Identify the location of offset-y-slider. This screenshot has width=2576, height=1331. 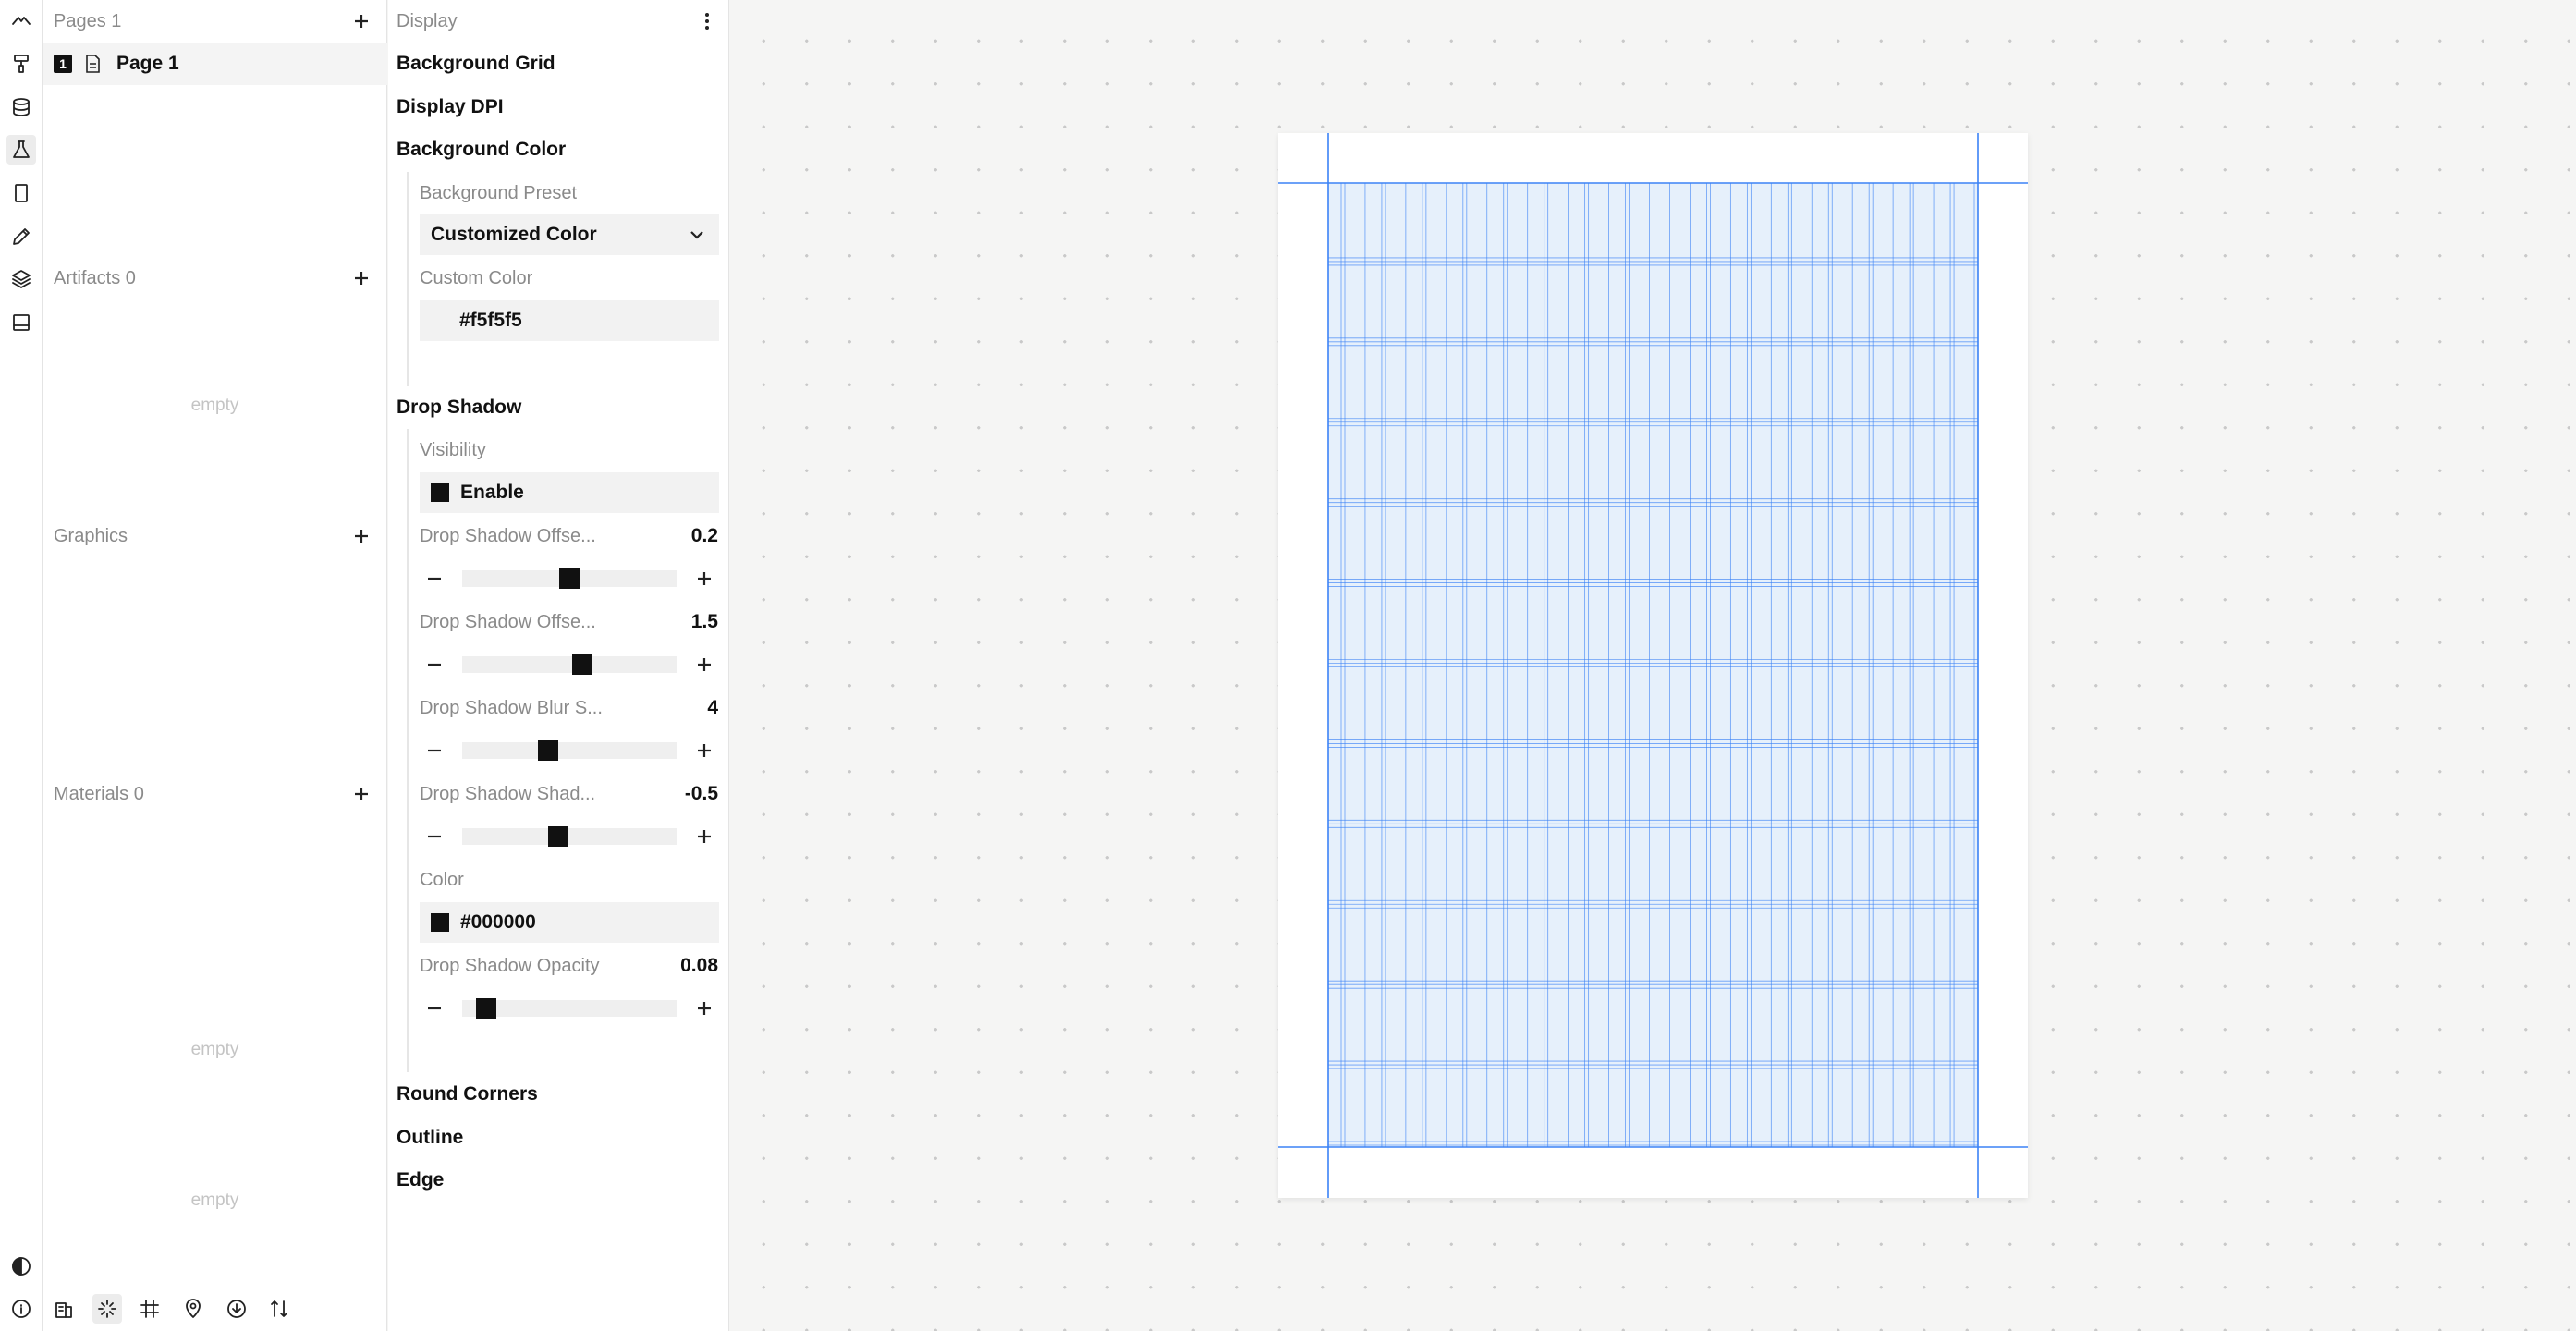
(569, 665).